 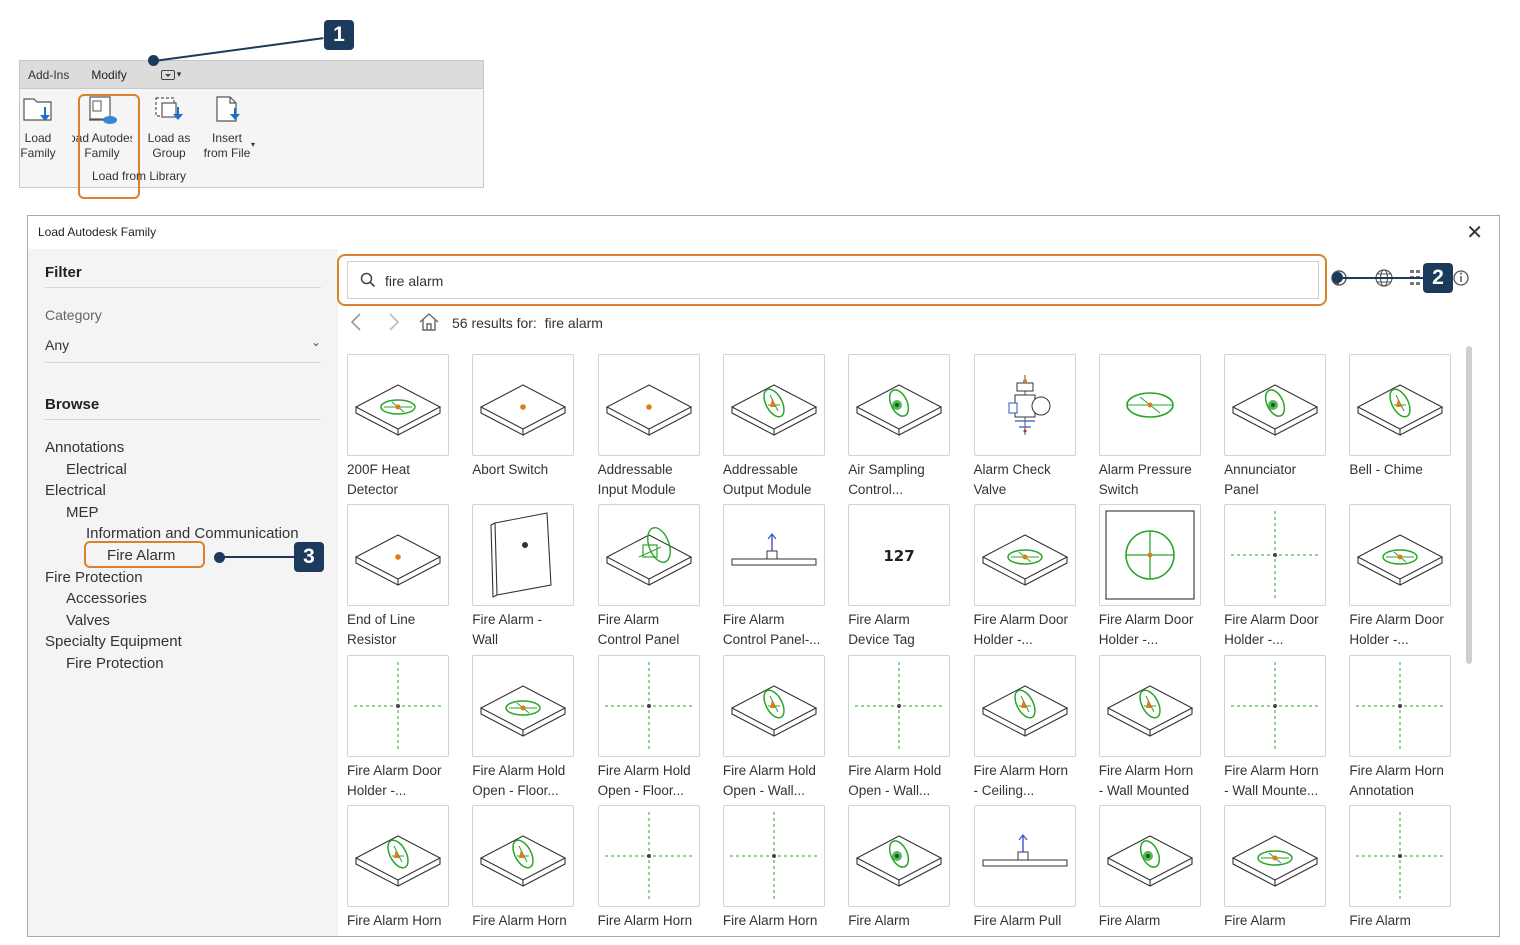 I want to click on load-as-group-button: Load as Group, so click(x=169, y=127).